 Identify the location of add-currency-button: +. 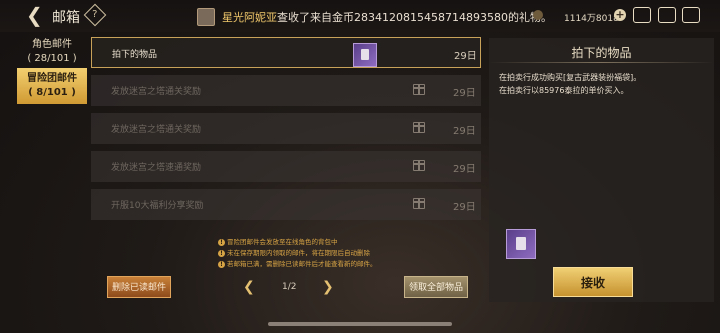
(620, 15).